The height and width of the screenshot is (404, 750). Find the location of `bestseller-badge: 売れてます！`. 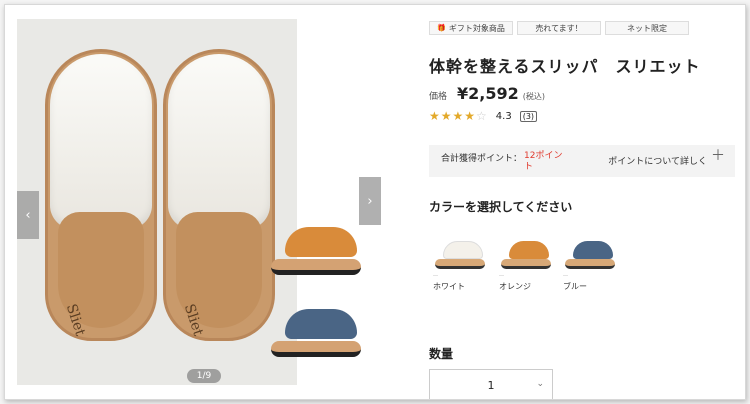

bestseller-badge: 売れてます！ is located at coordinates (559, 28).